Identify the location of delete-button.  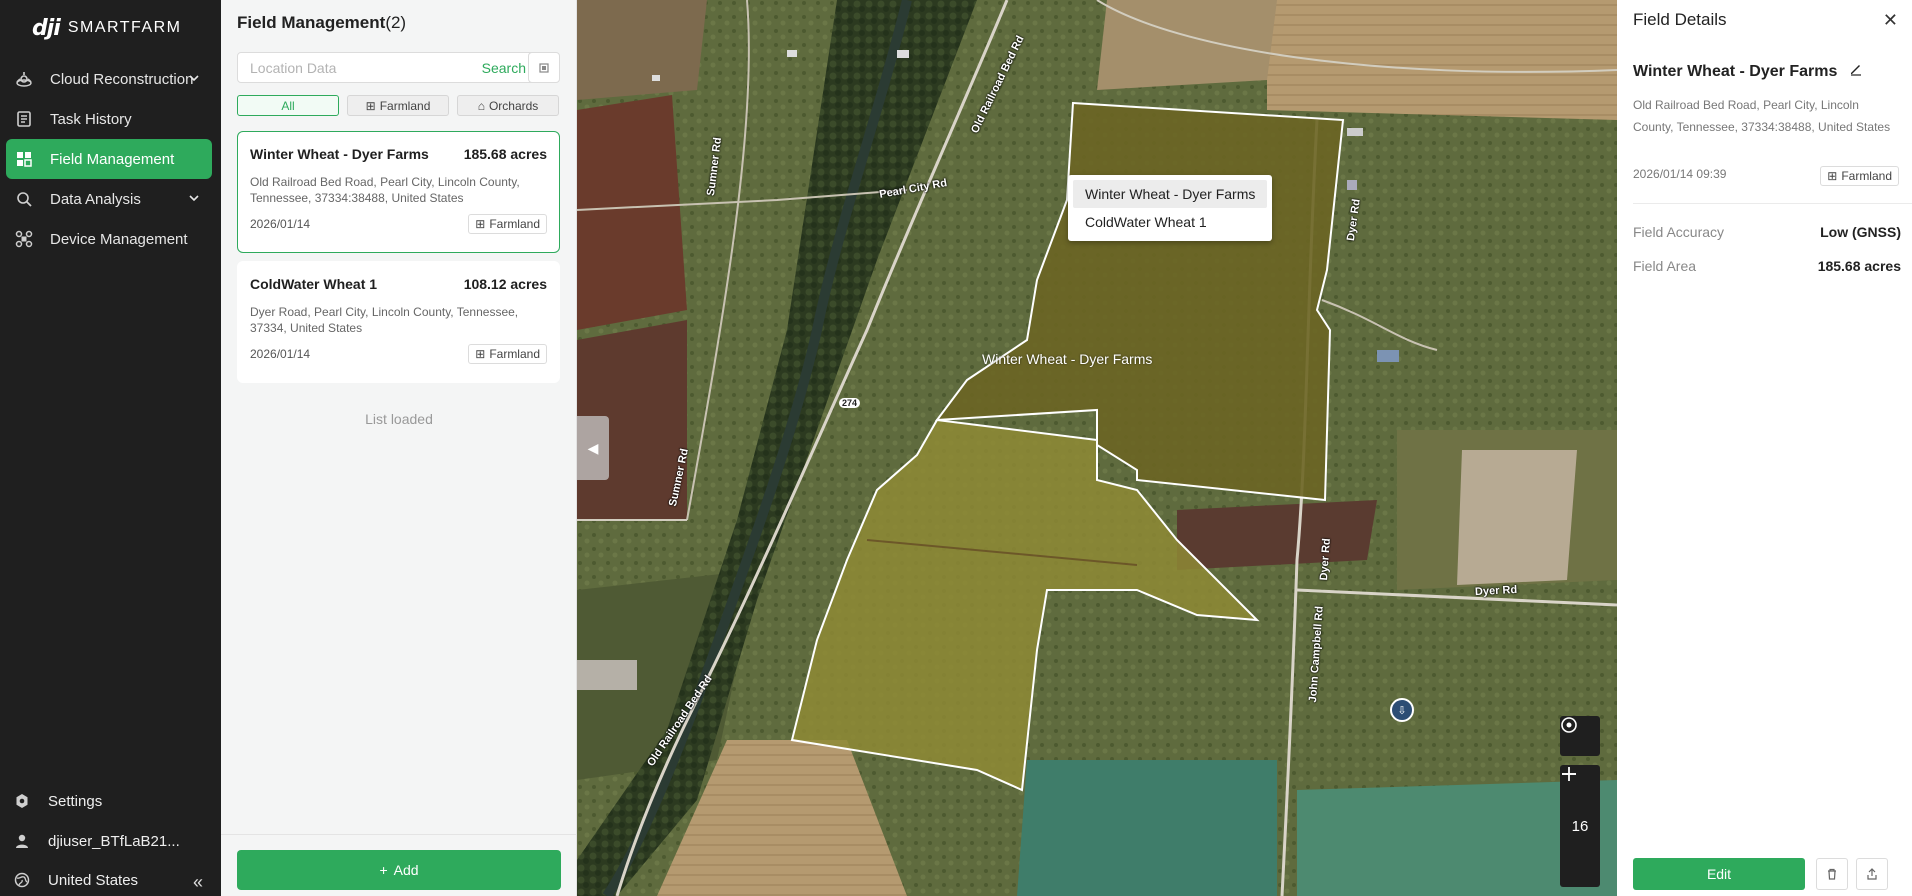
(1832, 874).